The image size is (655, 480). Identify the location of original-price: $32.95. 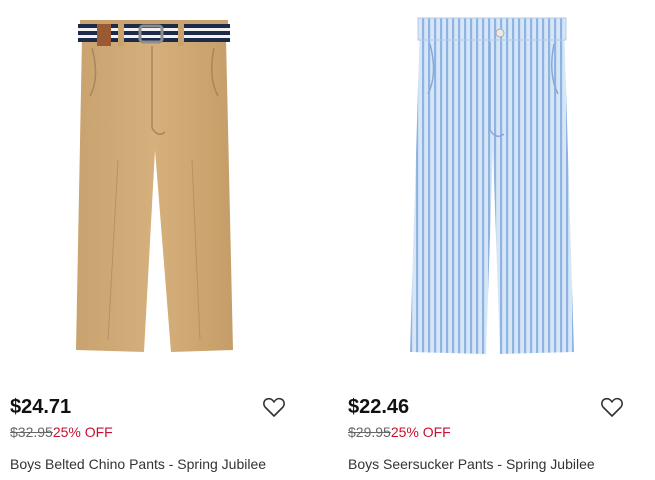
(31, 432).